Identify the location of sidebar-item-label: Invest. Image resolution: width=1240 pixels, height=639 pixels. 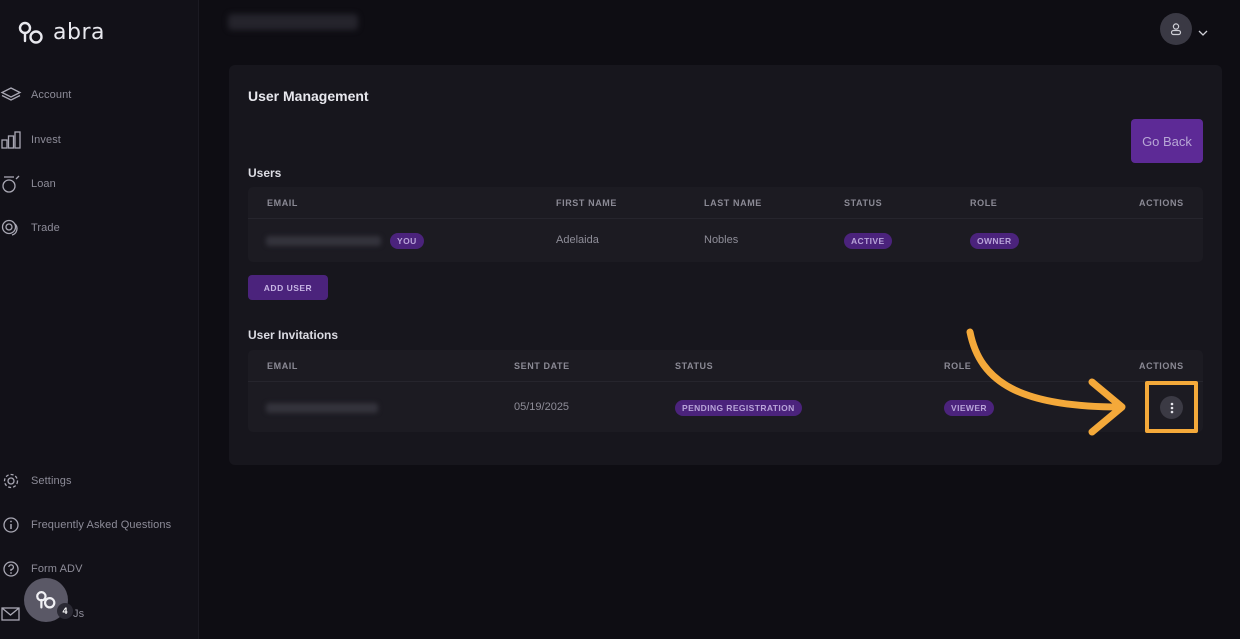
(46, 140).